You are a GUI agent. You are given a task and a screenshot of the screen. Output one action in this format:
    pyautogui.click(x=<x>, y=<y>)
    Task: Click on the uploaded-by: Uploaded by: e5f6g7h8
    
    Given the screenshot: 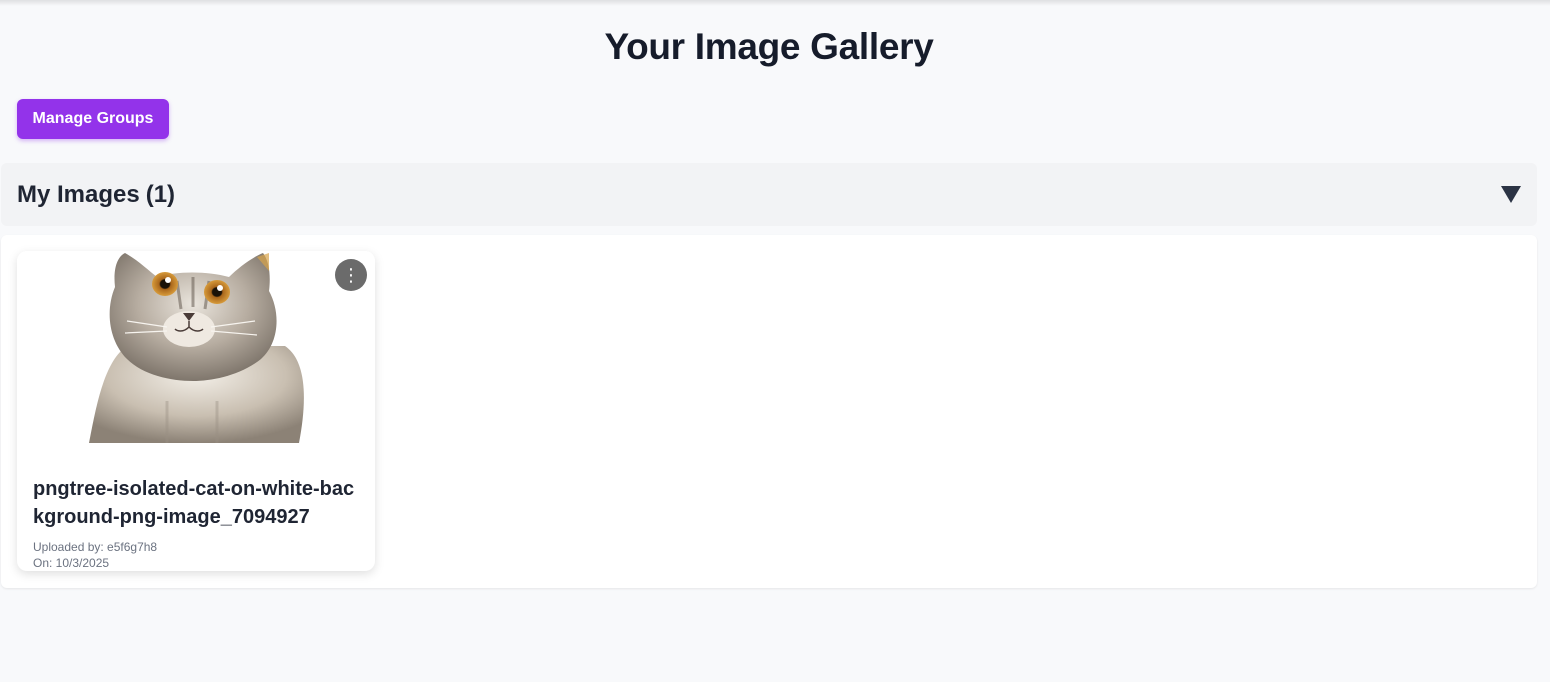 What is the action you would take?
    pyautogui.click(x=95, y=547)
    